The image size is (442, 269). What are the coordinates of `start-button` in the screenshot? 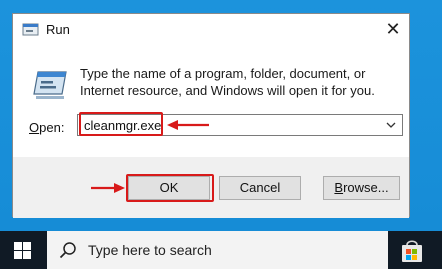 It's located at (23, 250).